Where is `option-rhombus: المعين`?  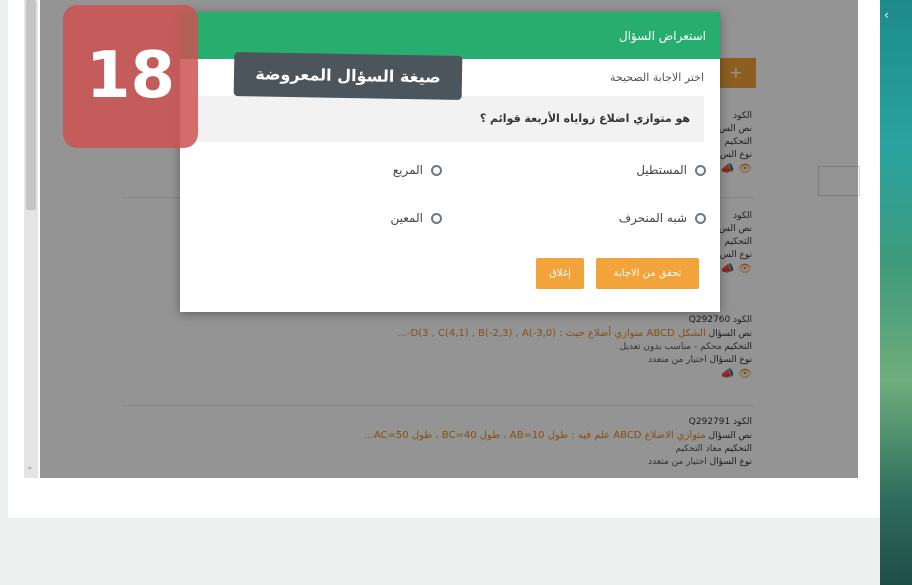 option-rhombus: المعين is located at coordinates (416, 218).